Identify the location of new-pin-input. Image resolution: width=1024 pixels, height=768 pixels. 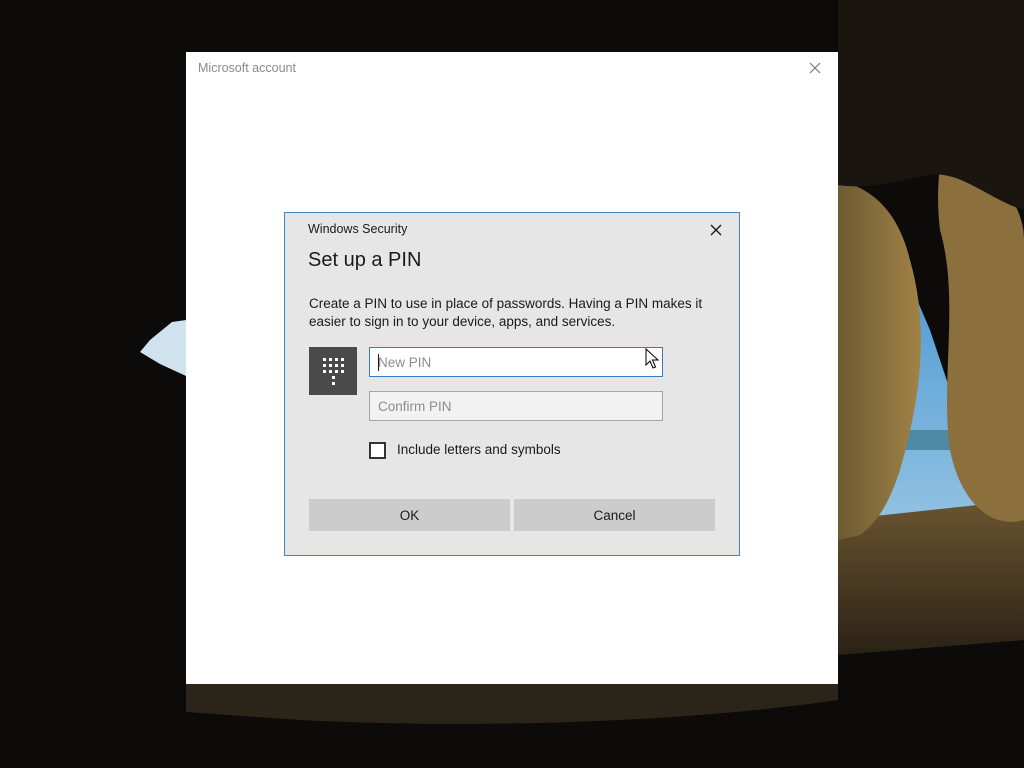
(516, 362).